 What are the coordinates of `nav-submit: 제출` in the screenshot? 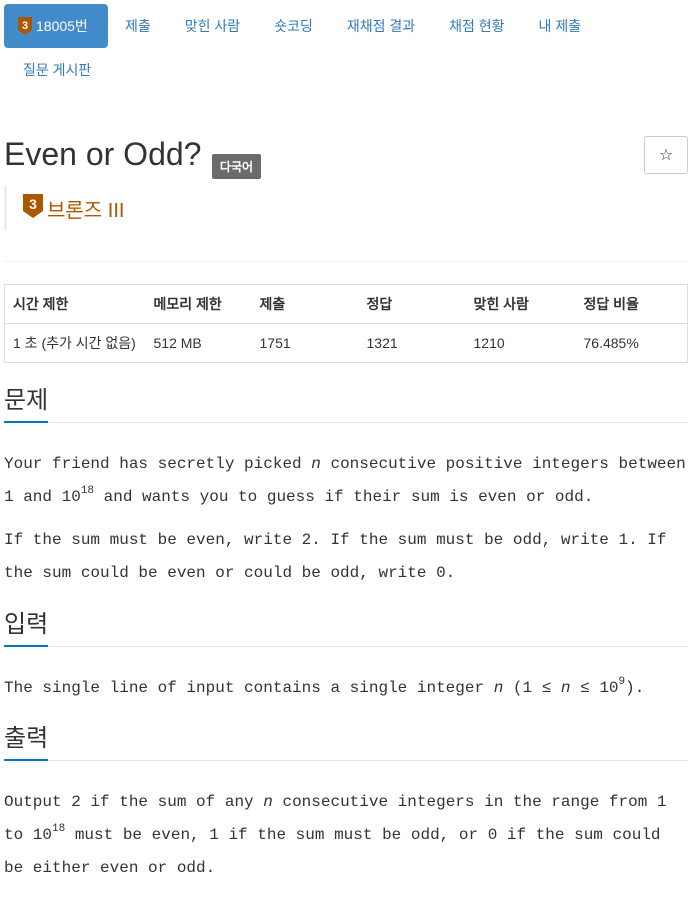 It's located at (138, 26).